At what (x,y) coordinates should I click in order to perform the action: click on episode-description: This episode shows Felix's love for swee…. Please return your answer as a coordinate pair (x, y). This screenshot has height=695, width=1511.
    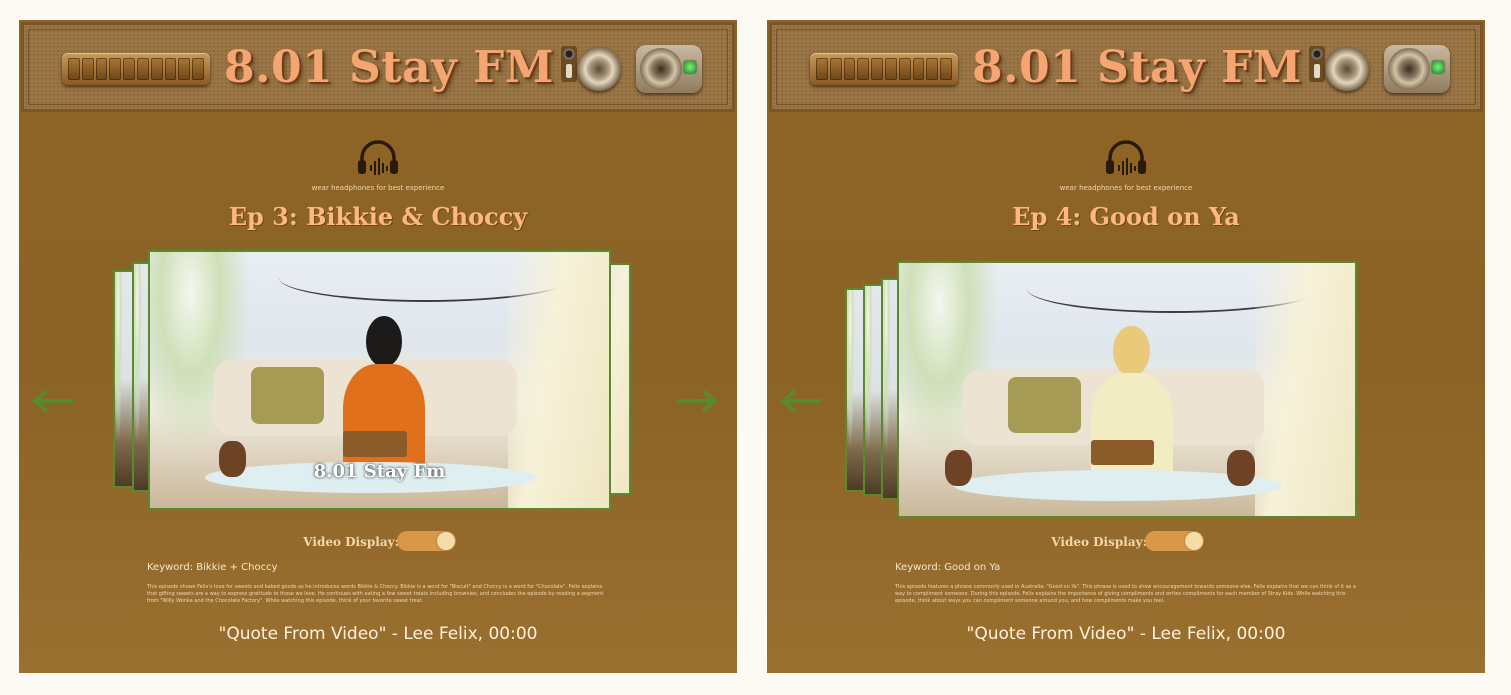
    Looking at the image, I should click on (375, 594).